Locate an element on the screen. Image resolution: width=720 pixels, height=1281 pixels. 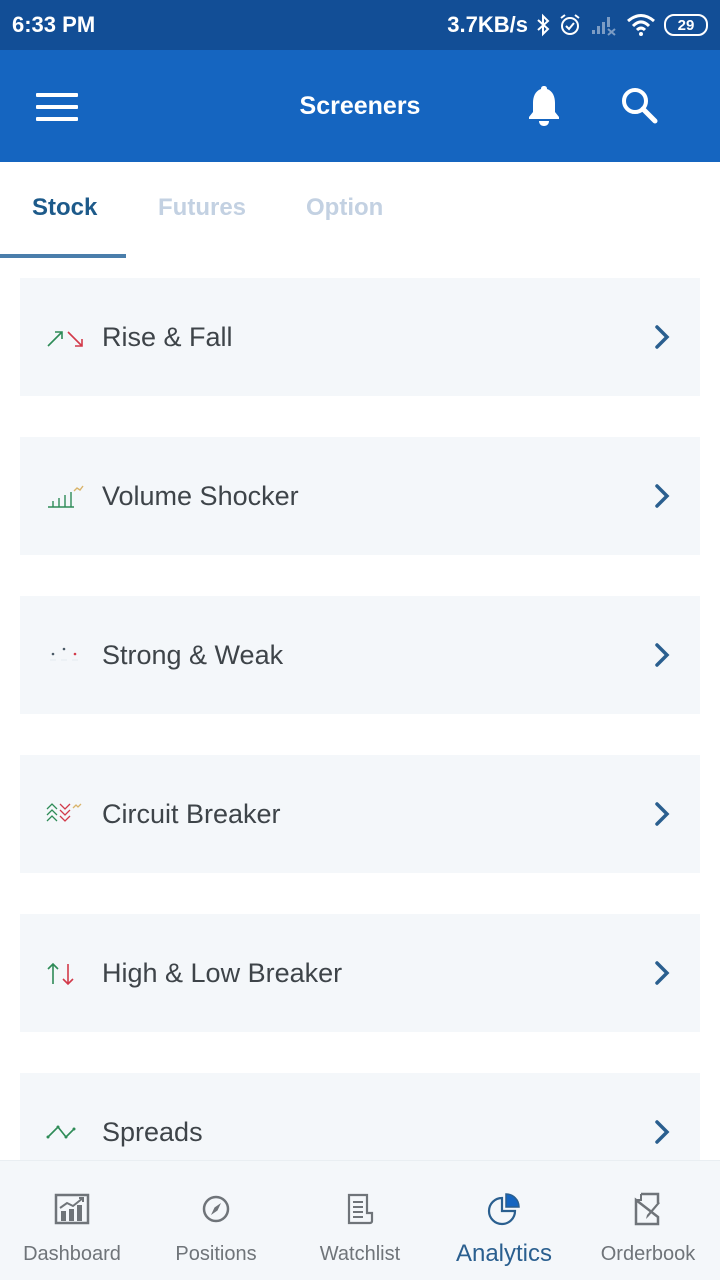
bell-icon is located at coordinates (544, 106).